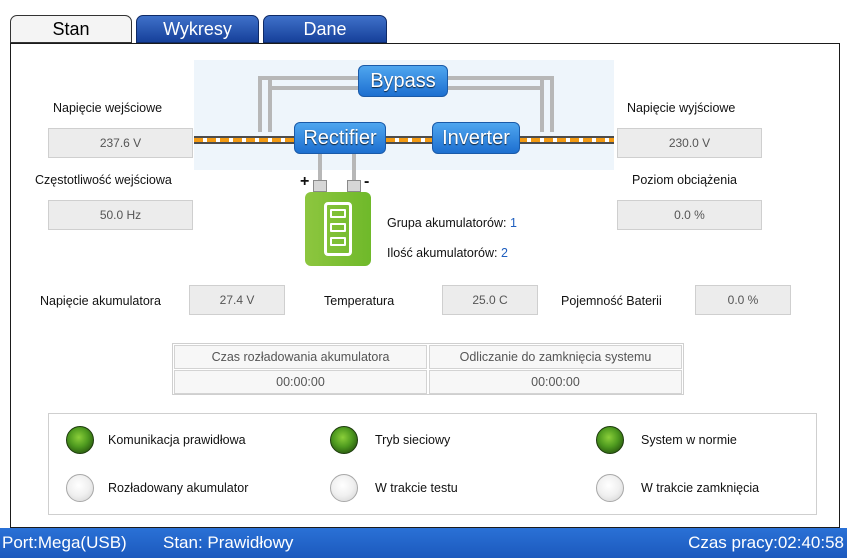  What do you see at coordinates (490, 300) in the screenshot?
I see `temperature-value: 25.0 C` at bounding box center [490, 300].